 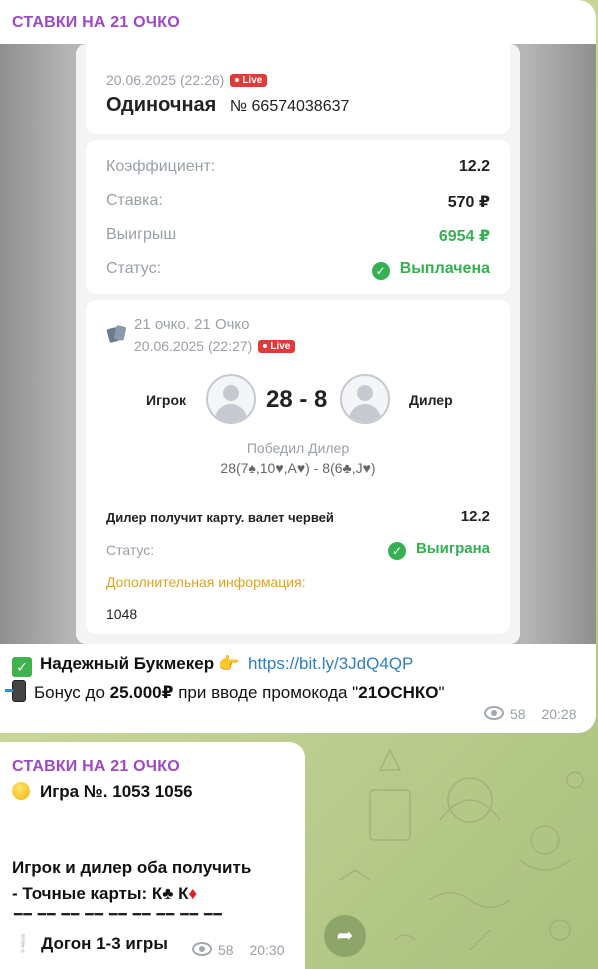 What do you see at coordinates (23, 943) in the screenshot?
I see `exclamation-icon: ❕` at bounding box center [23, 943].